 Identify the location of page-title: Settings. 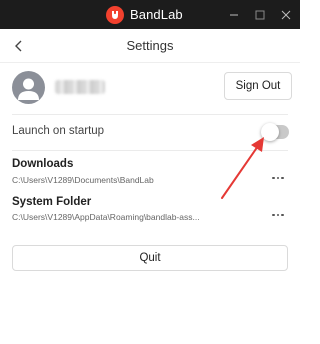
(150, 45).